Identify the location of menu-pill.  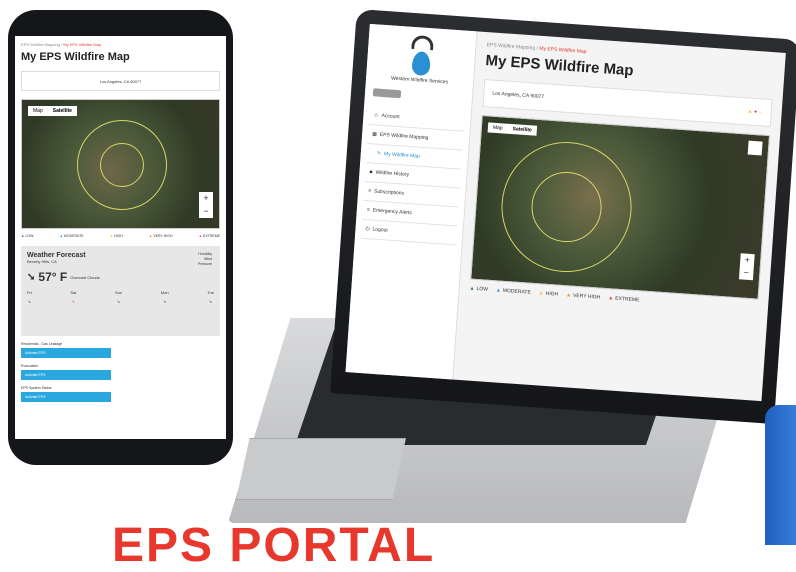
(387, 93).